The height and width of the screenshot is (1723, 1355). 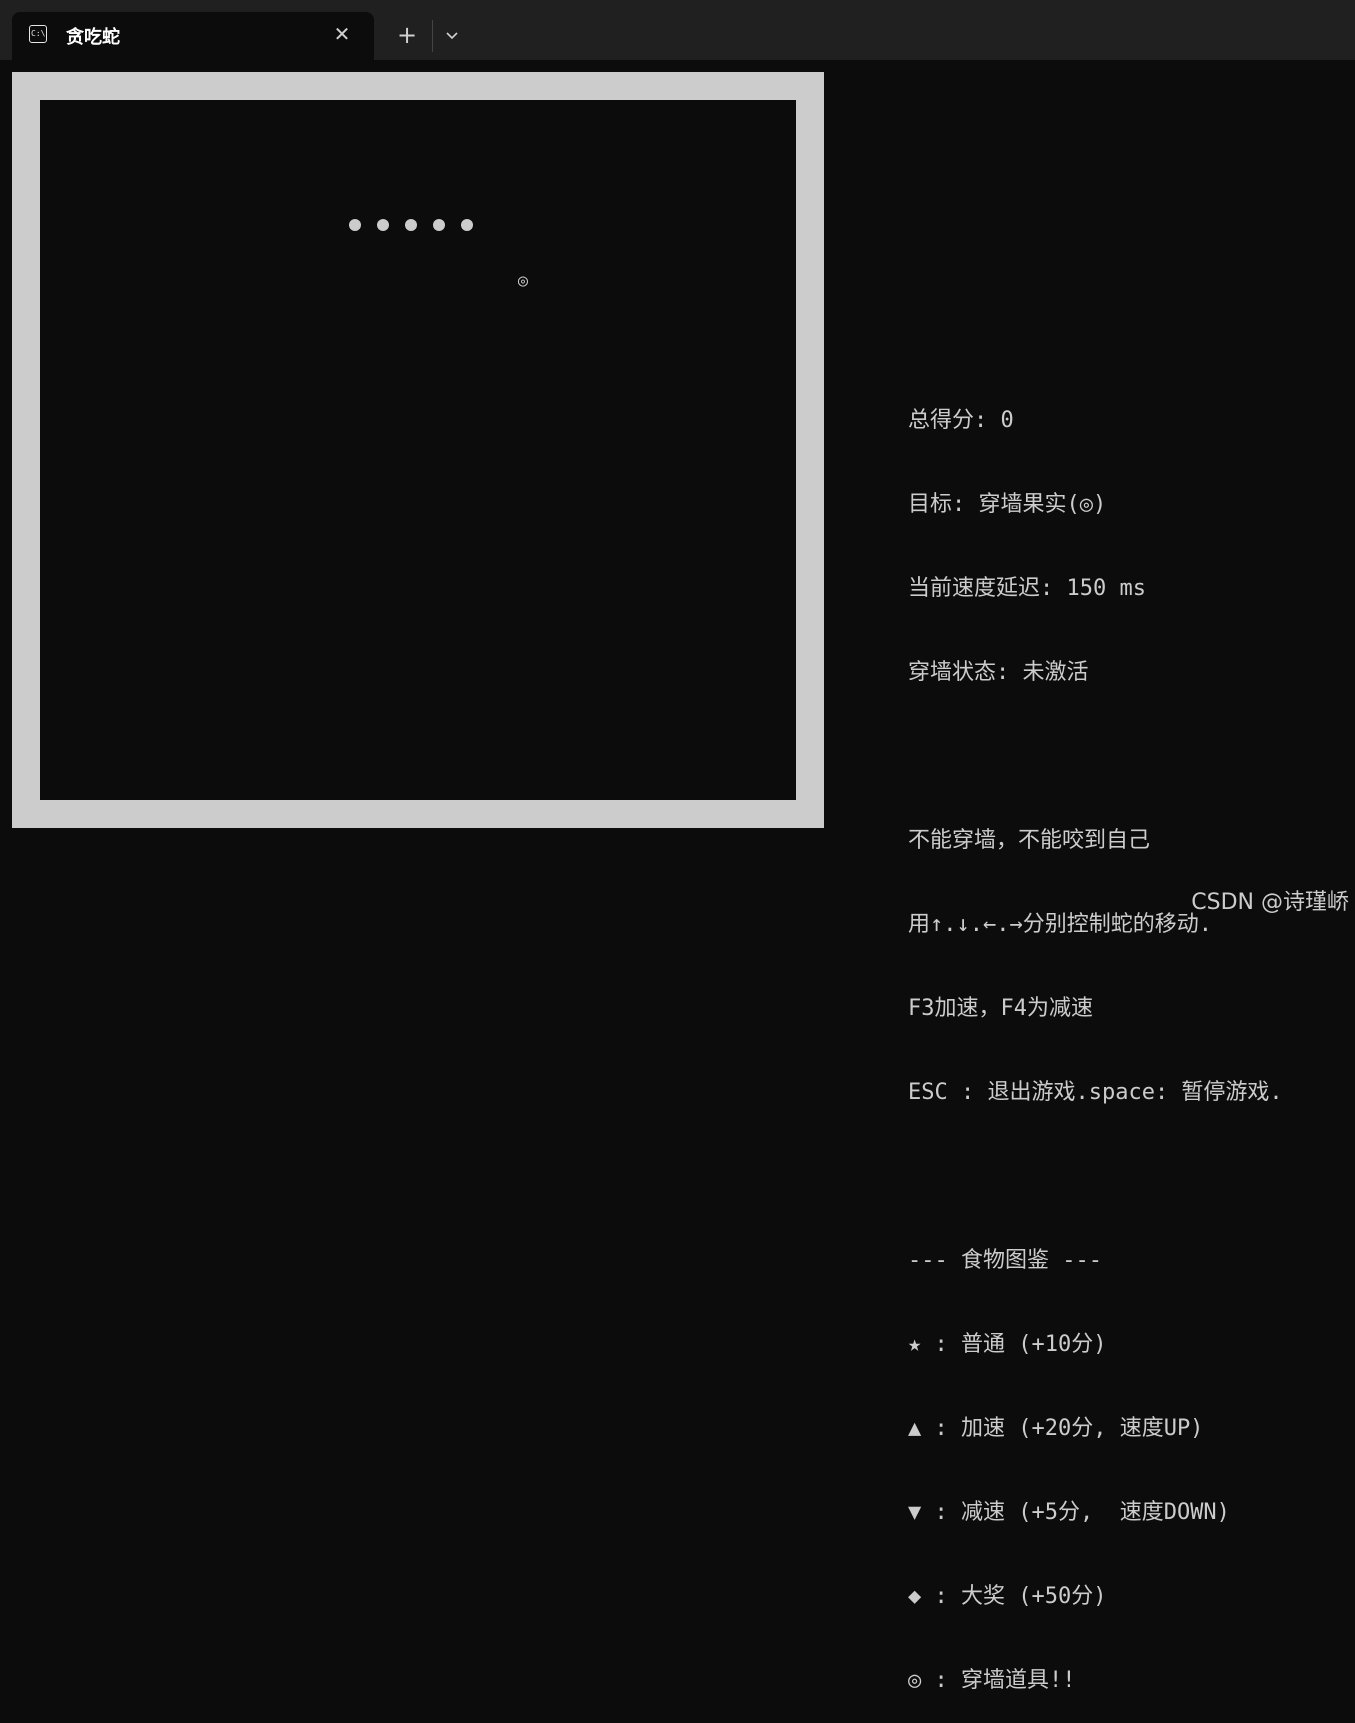 What do you see at coordinates (1007, 1344) in the screenshot?
I see `legend-item: ★ : 普通 (+10分)` at bounding box center [1007, 1344].